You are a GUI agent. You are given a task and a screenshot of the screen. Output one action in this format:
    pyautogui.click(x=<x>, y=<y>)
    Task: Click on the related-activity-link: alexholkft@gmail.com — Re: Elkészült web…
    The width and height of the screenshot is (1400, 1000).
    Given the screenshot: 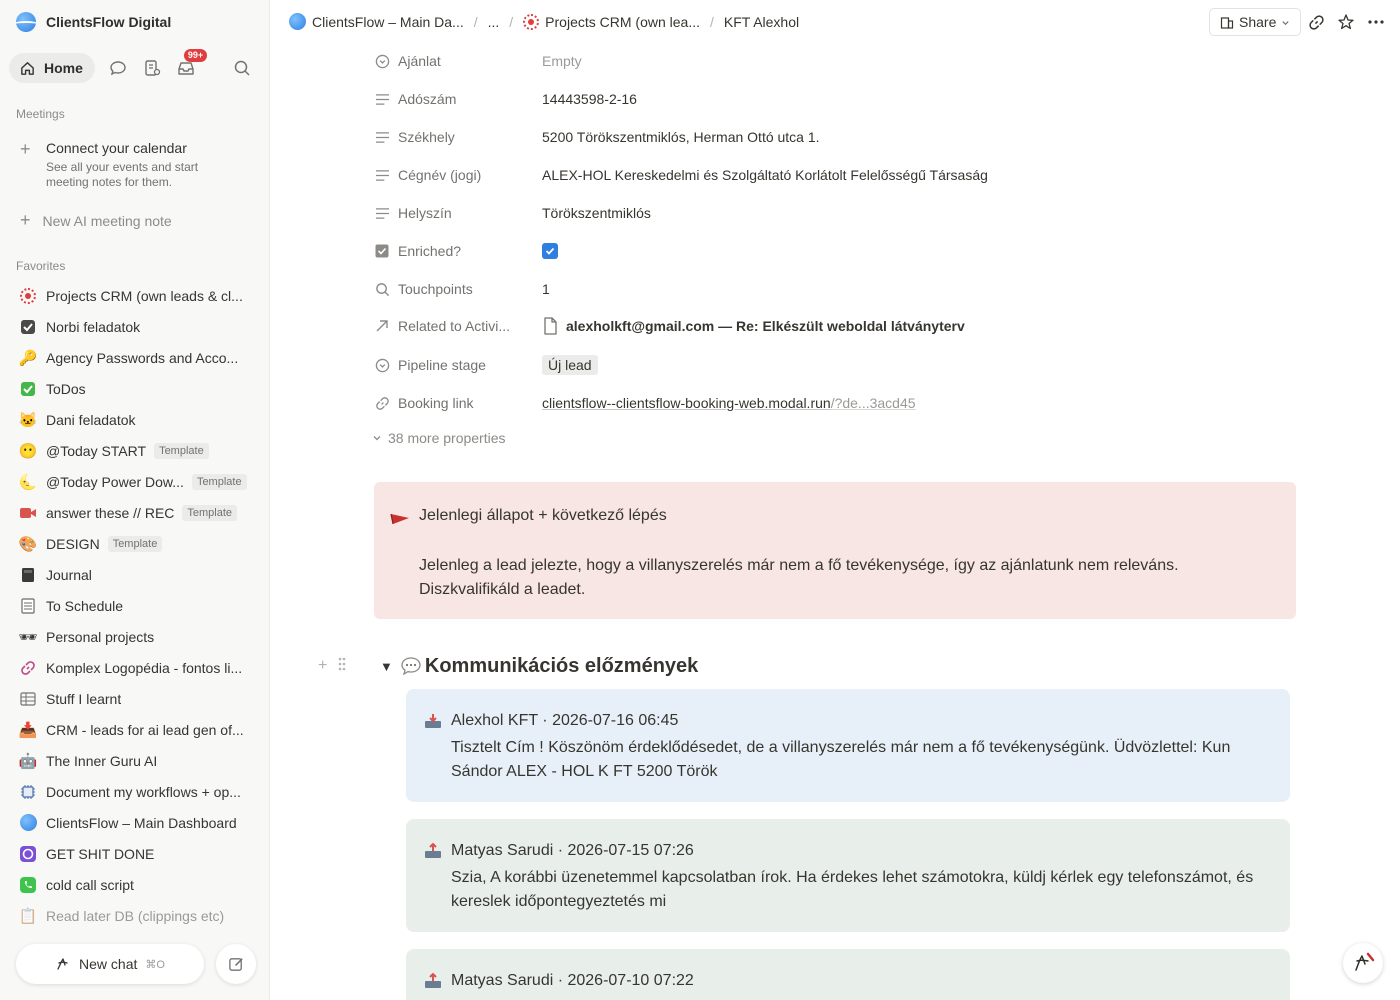 What is the action you would take?
    pyautogui.click(x=765, y=326)
    